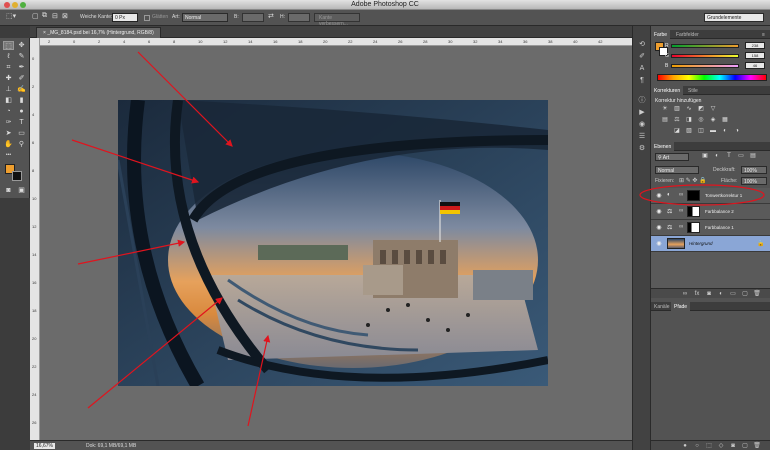  Describe the element at coordinates (709, 446) in the screenshot. I see `load-as-selection-icon: ⬚` at that location.